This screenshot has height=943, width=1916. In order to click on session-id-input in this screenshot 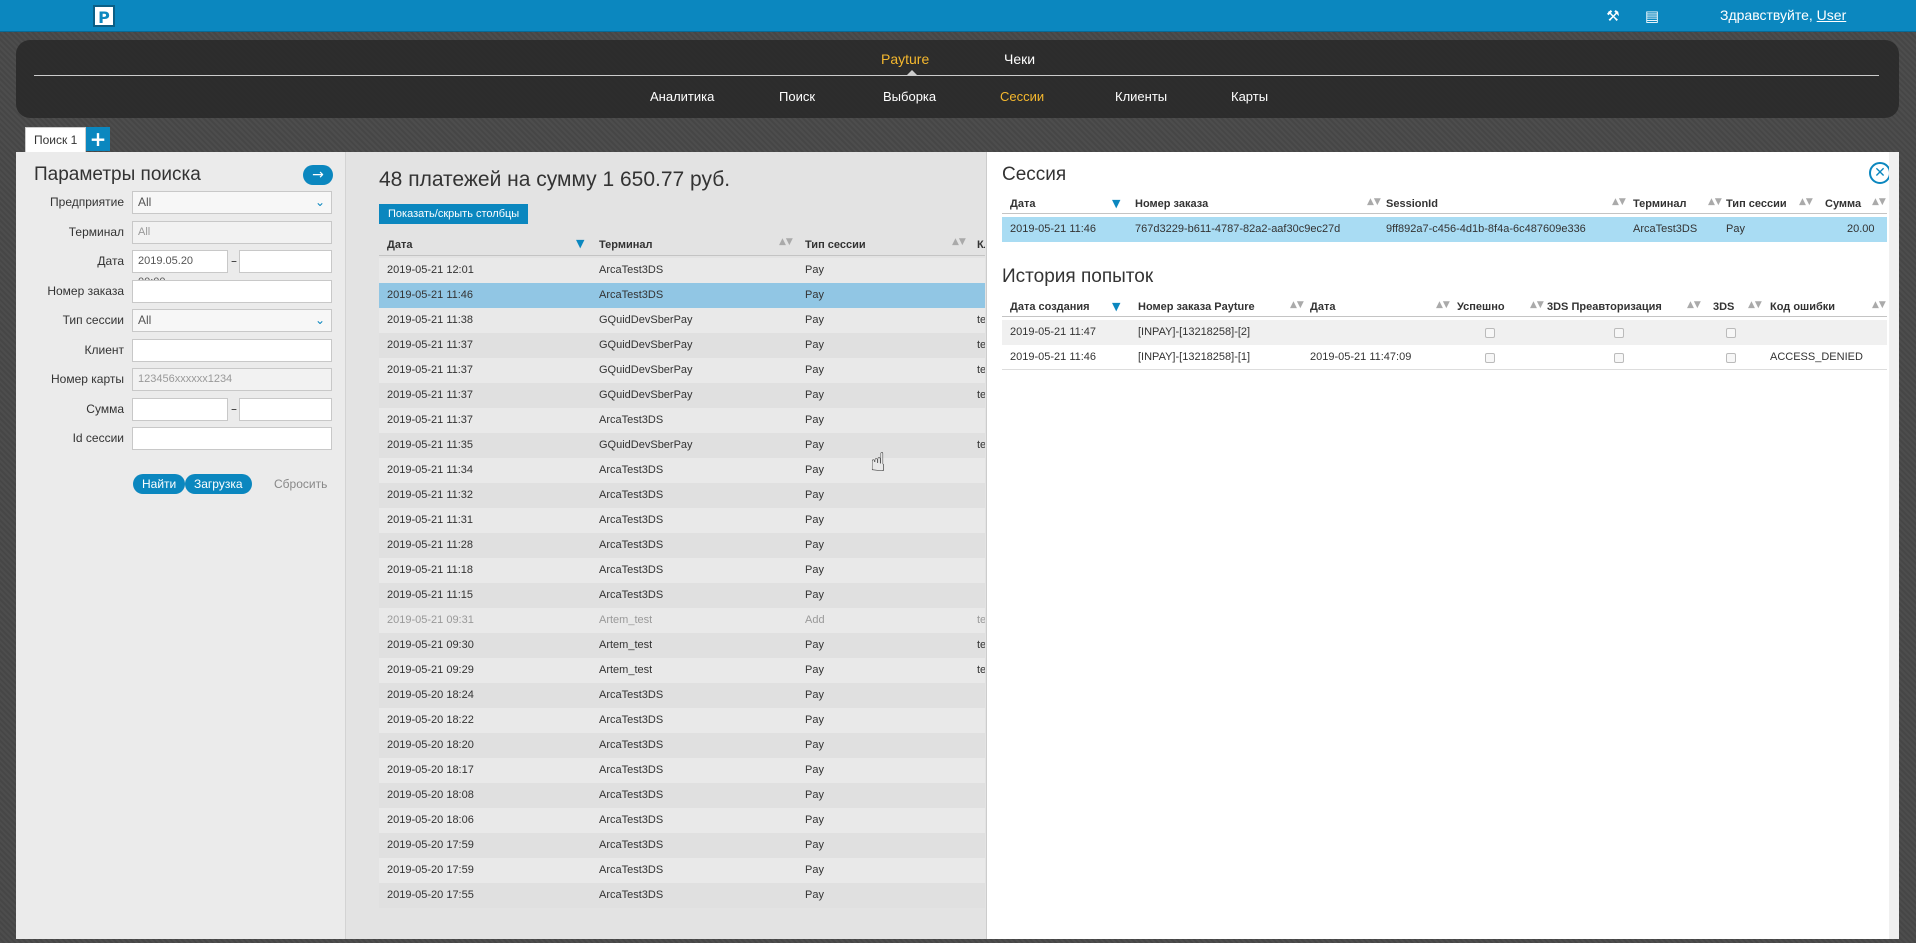, I will do `click(232, 438)`.